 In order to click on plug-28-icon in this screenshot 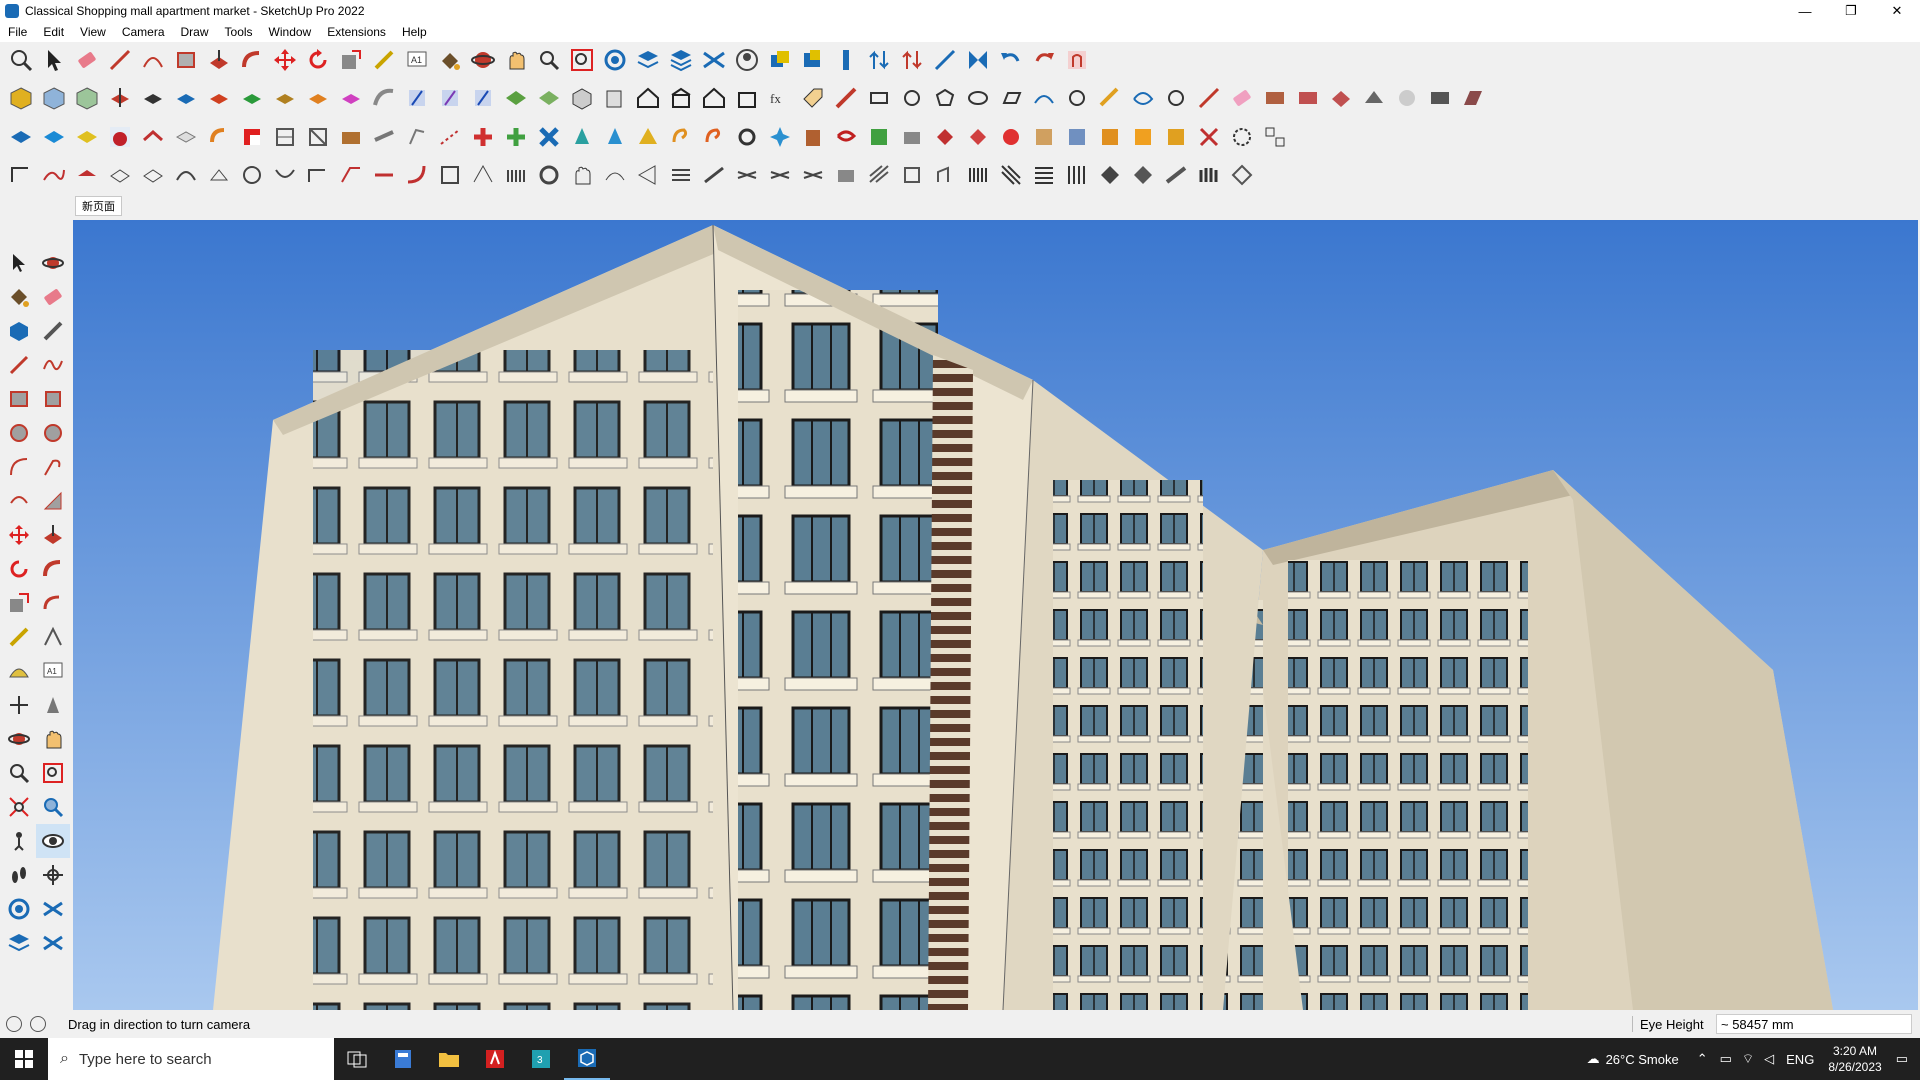, I will do `click(1044, 137)`.